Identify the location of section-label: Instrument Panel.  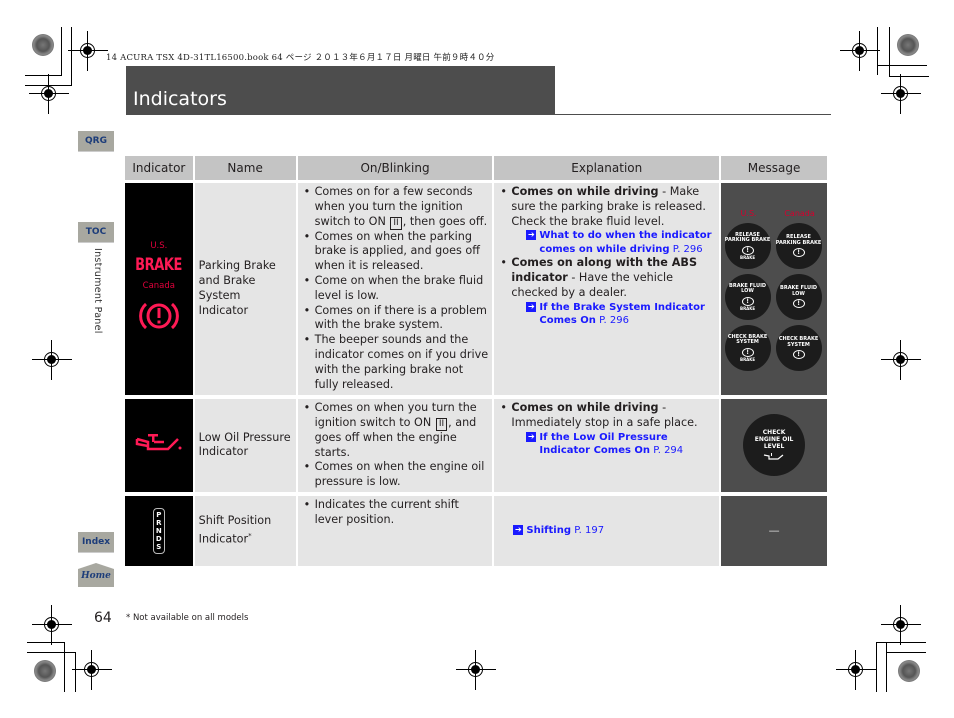
(97, 291).